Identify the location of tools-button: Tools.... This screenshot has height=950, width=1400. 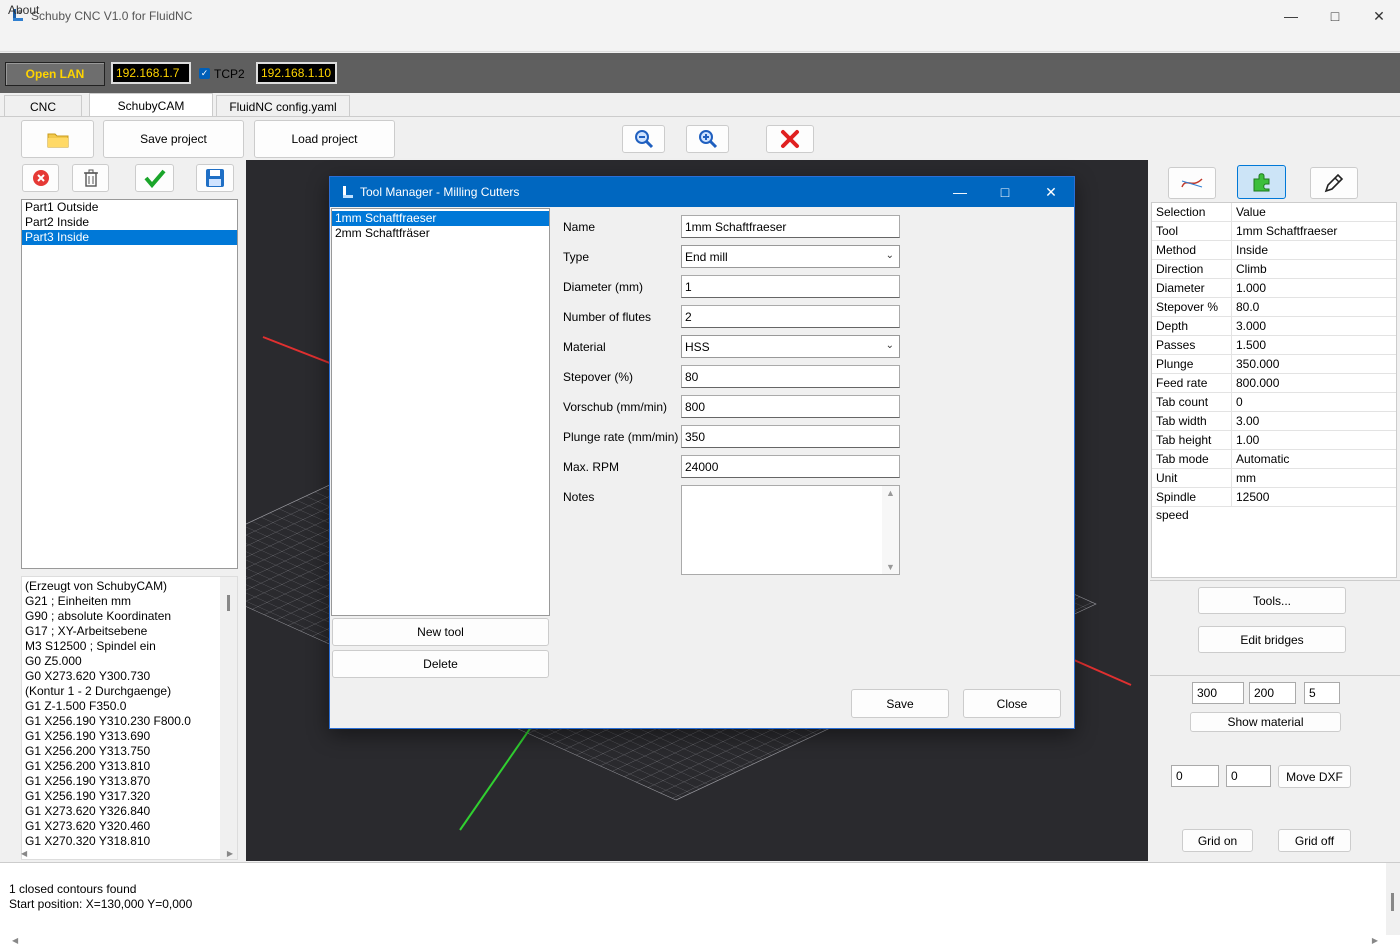
(1272, 600).